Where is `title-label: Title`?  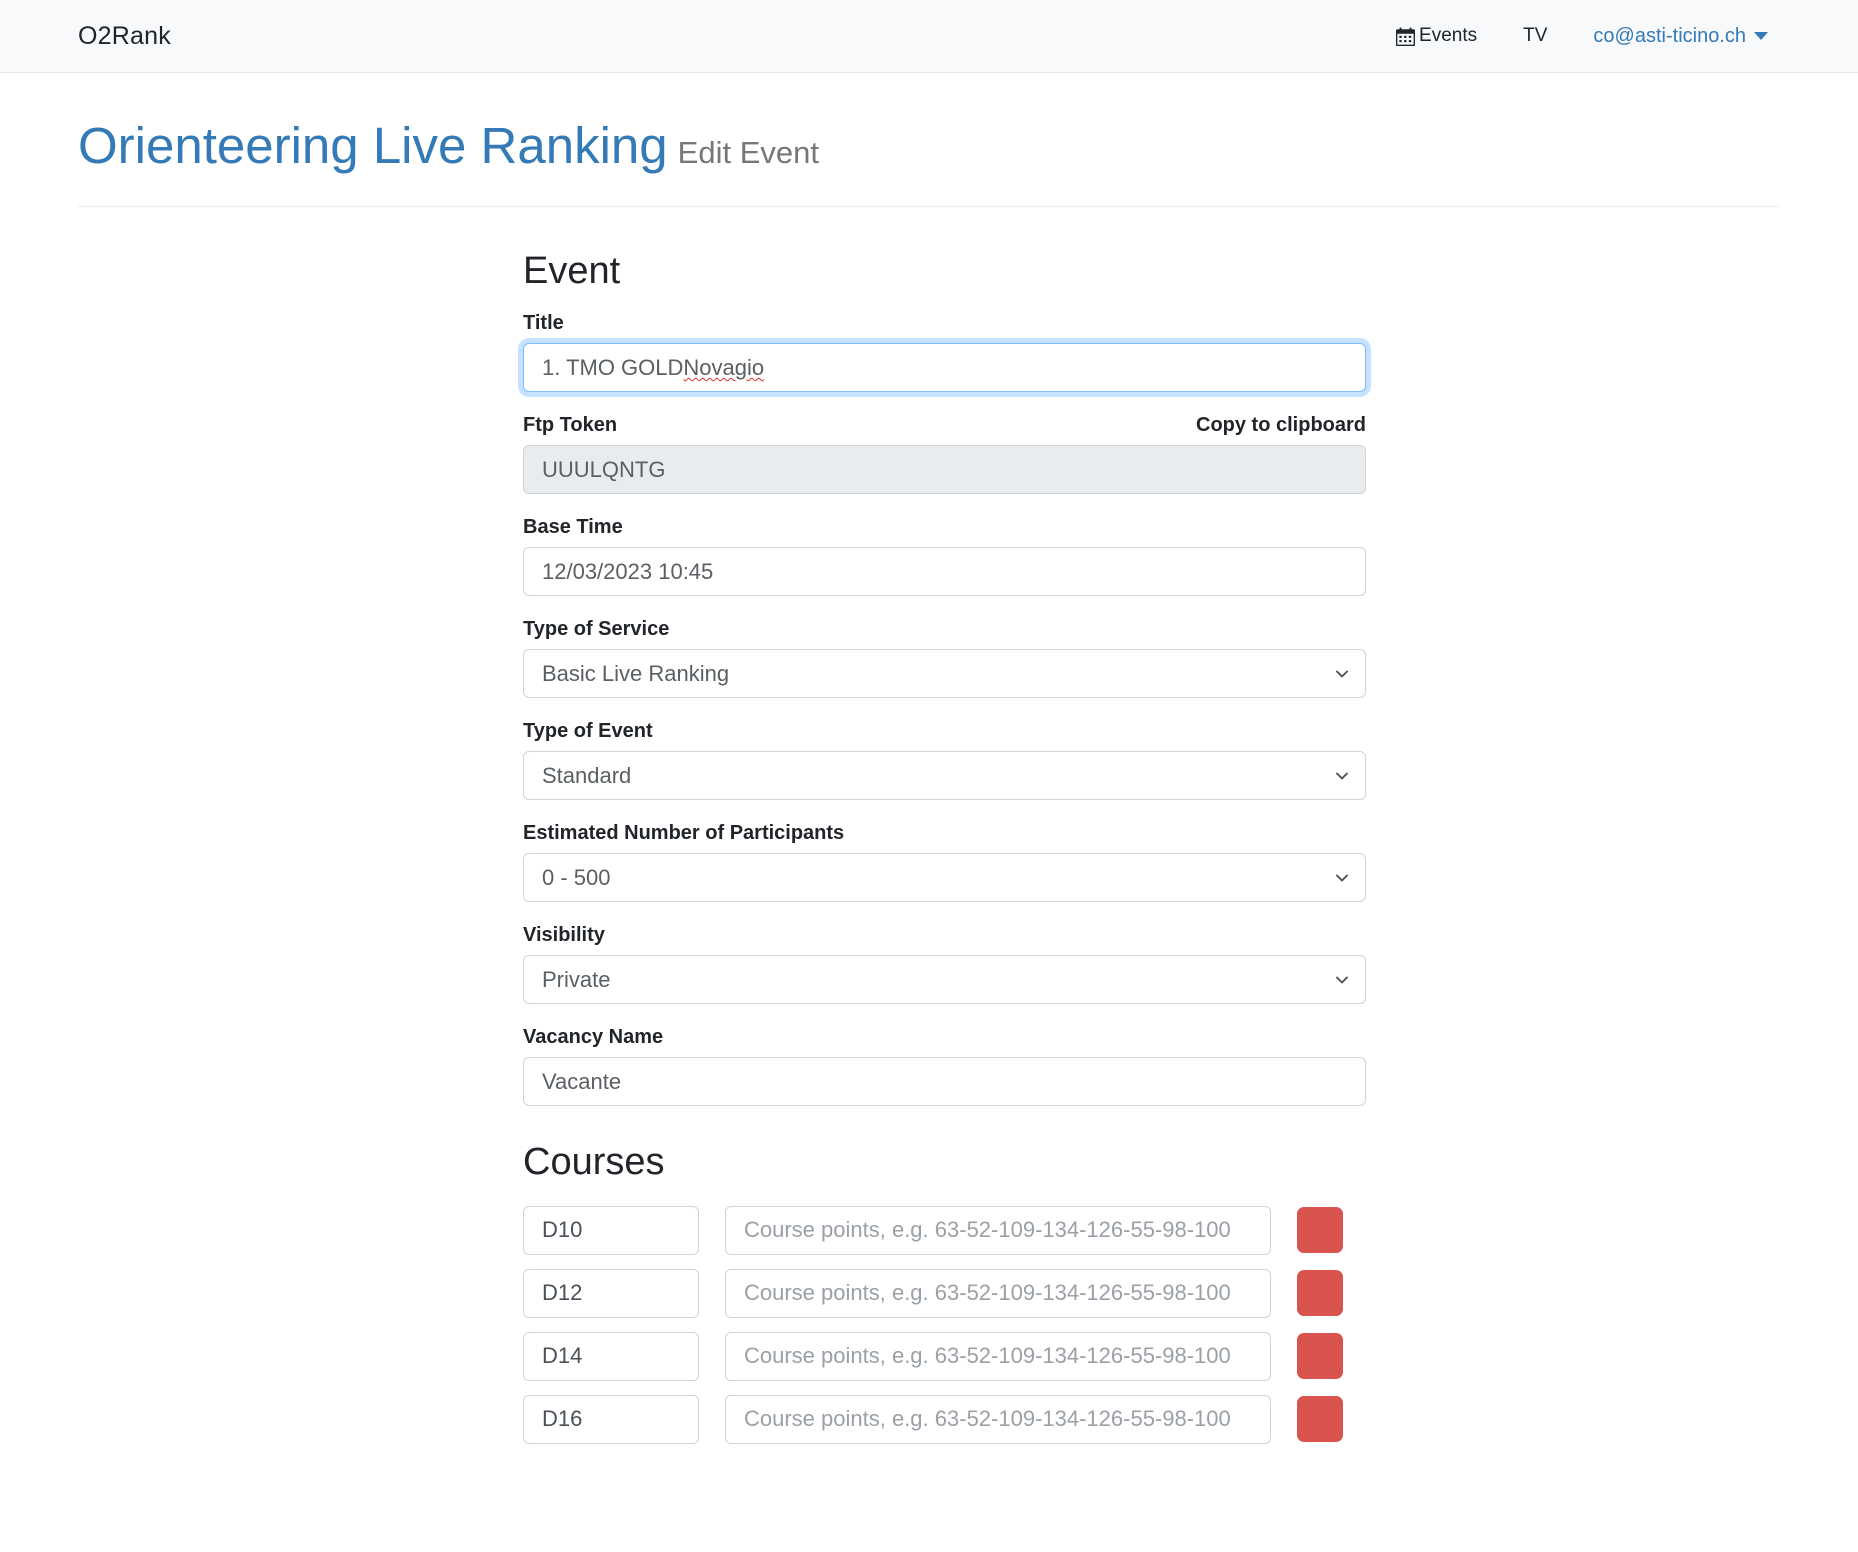
title-label: Title is located at coordinates (543, 323).